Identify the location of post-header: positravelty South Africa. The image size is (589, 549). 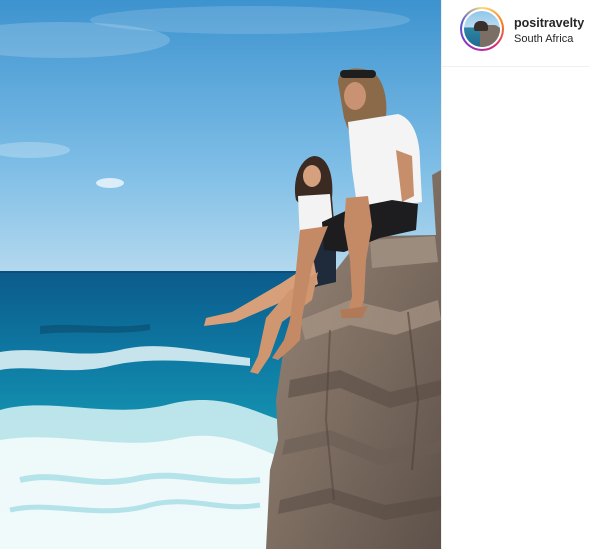
(515, 33).